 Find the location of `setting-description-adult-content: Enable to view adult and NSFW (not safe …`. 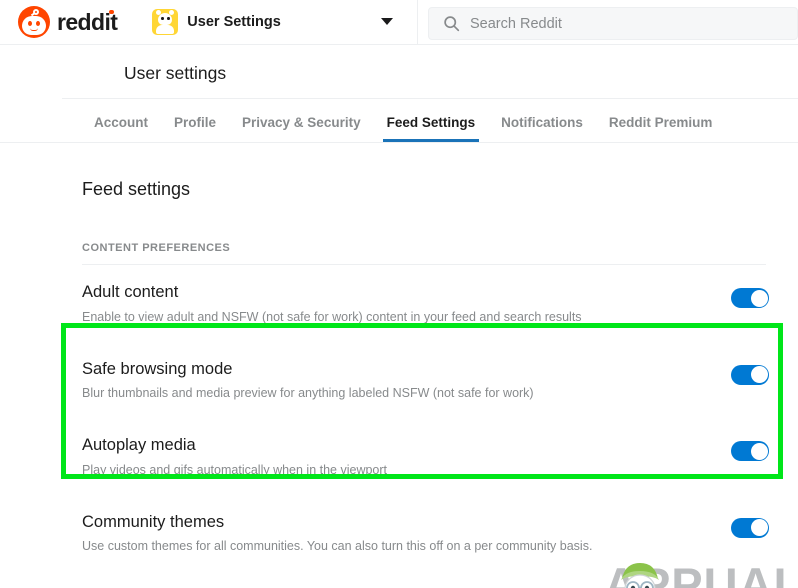

setting-description-adult-content: Enable to view adult and NSFW (not safe … is located at coordinates (332, 316).